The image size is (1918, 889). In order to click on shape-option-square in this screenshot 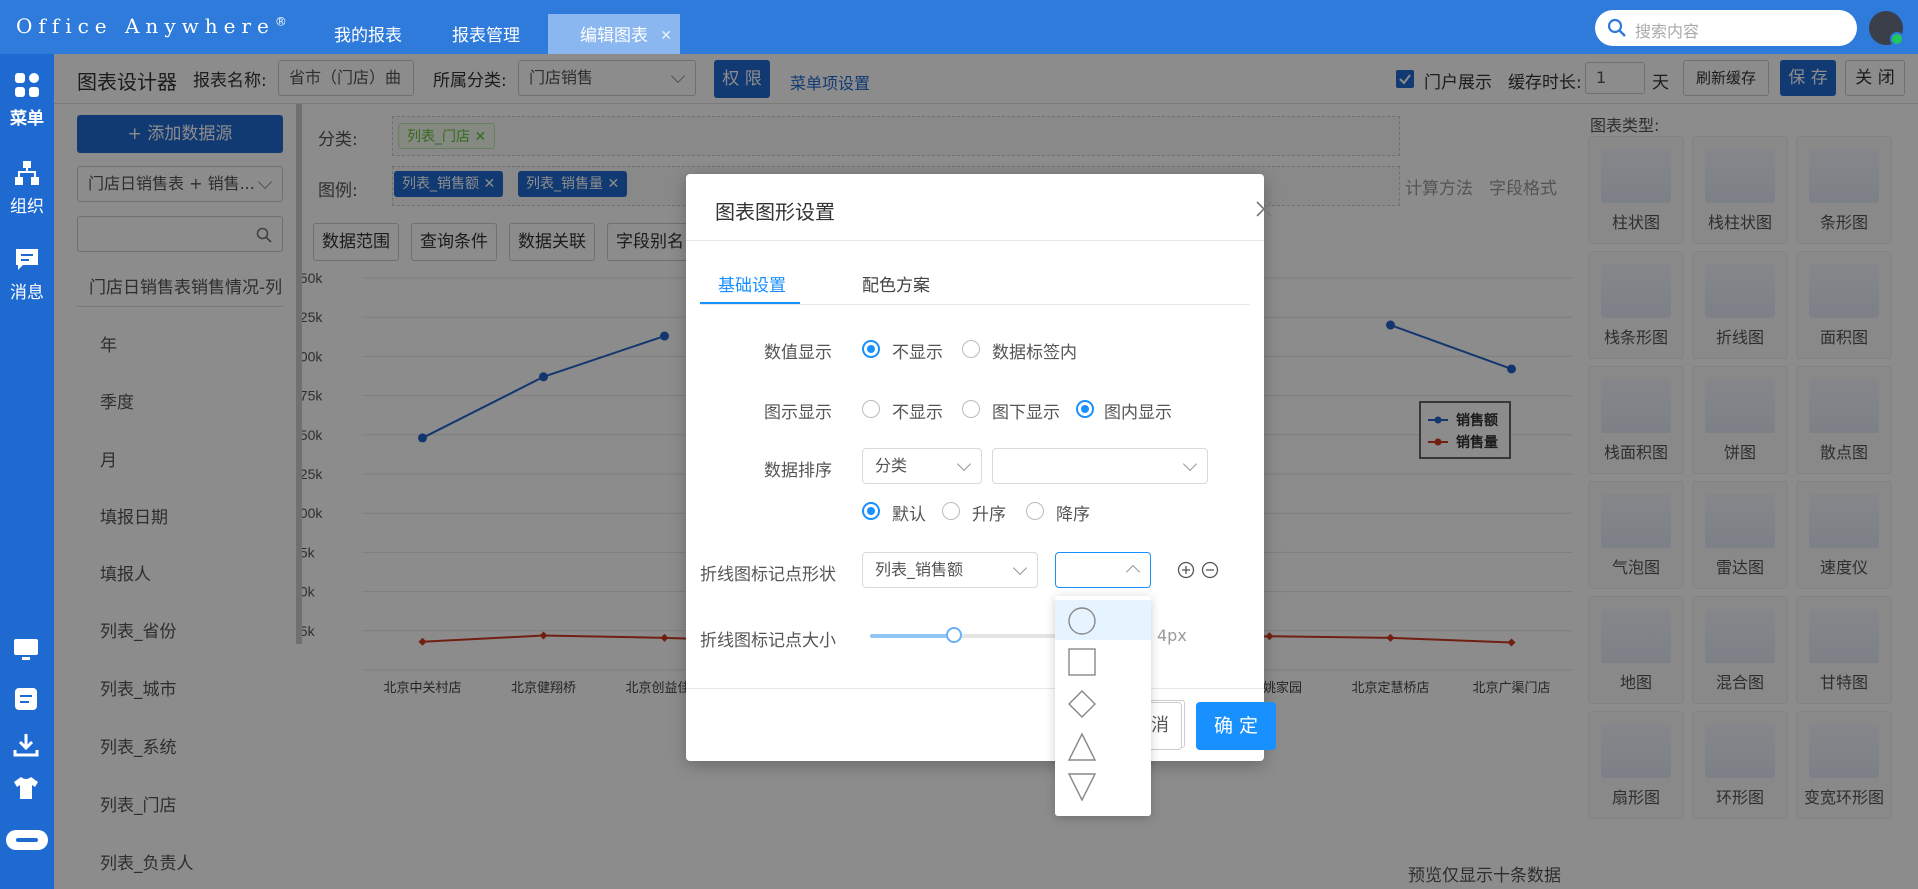, I will do `click(1103, 662)`.